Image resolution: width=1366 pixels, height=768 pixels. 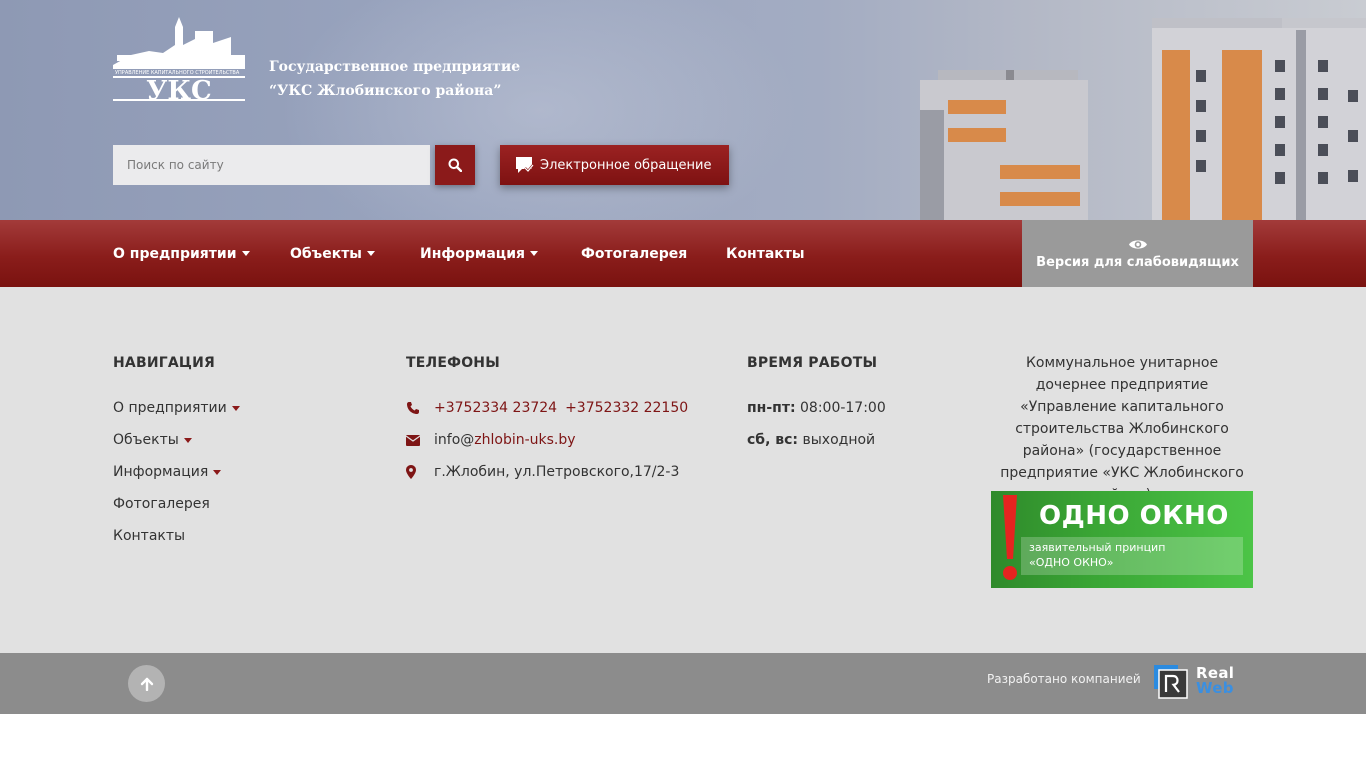 What do you see at coordinates (525, 165) in the screenshot?
I see `appeal-icon` at bounding box center [525, 165].